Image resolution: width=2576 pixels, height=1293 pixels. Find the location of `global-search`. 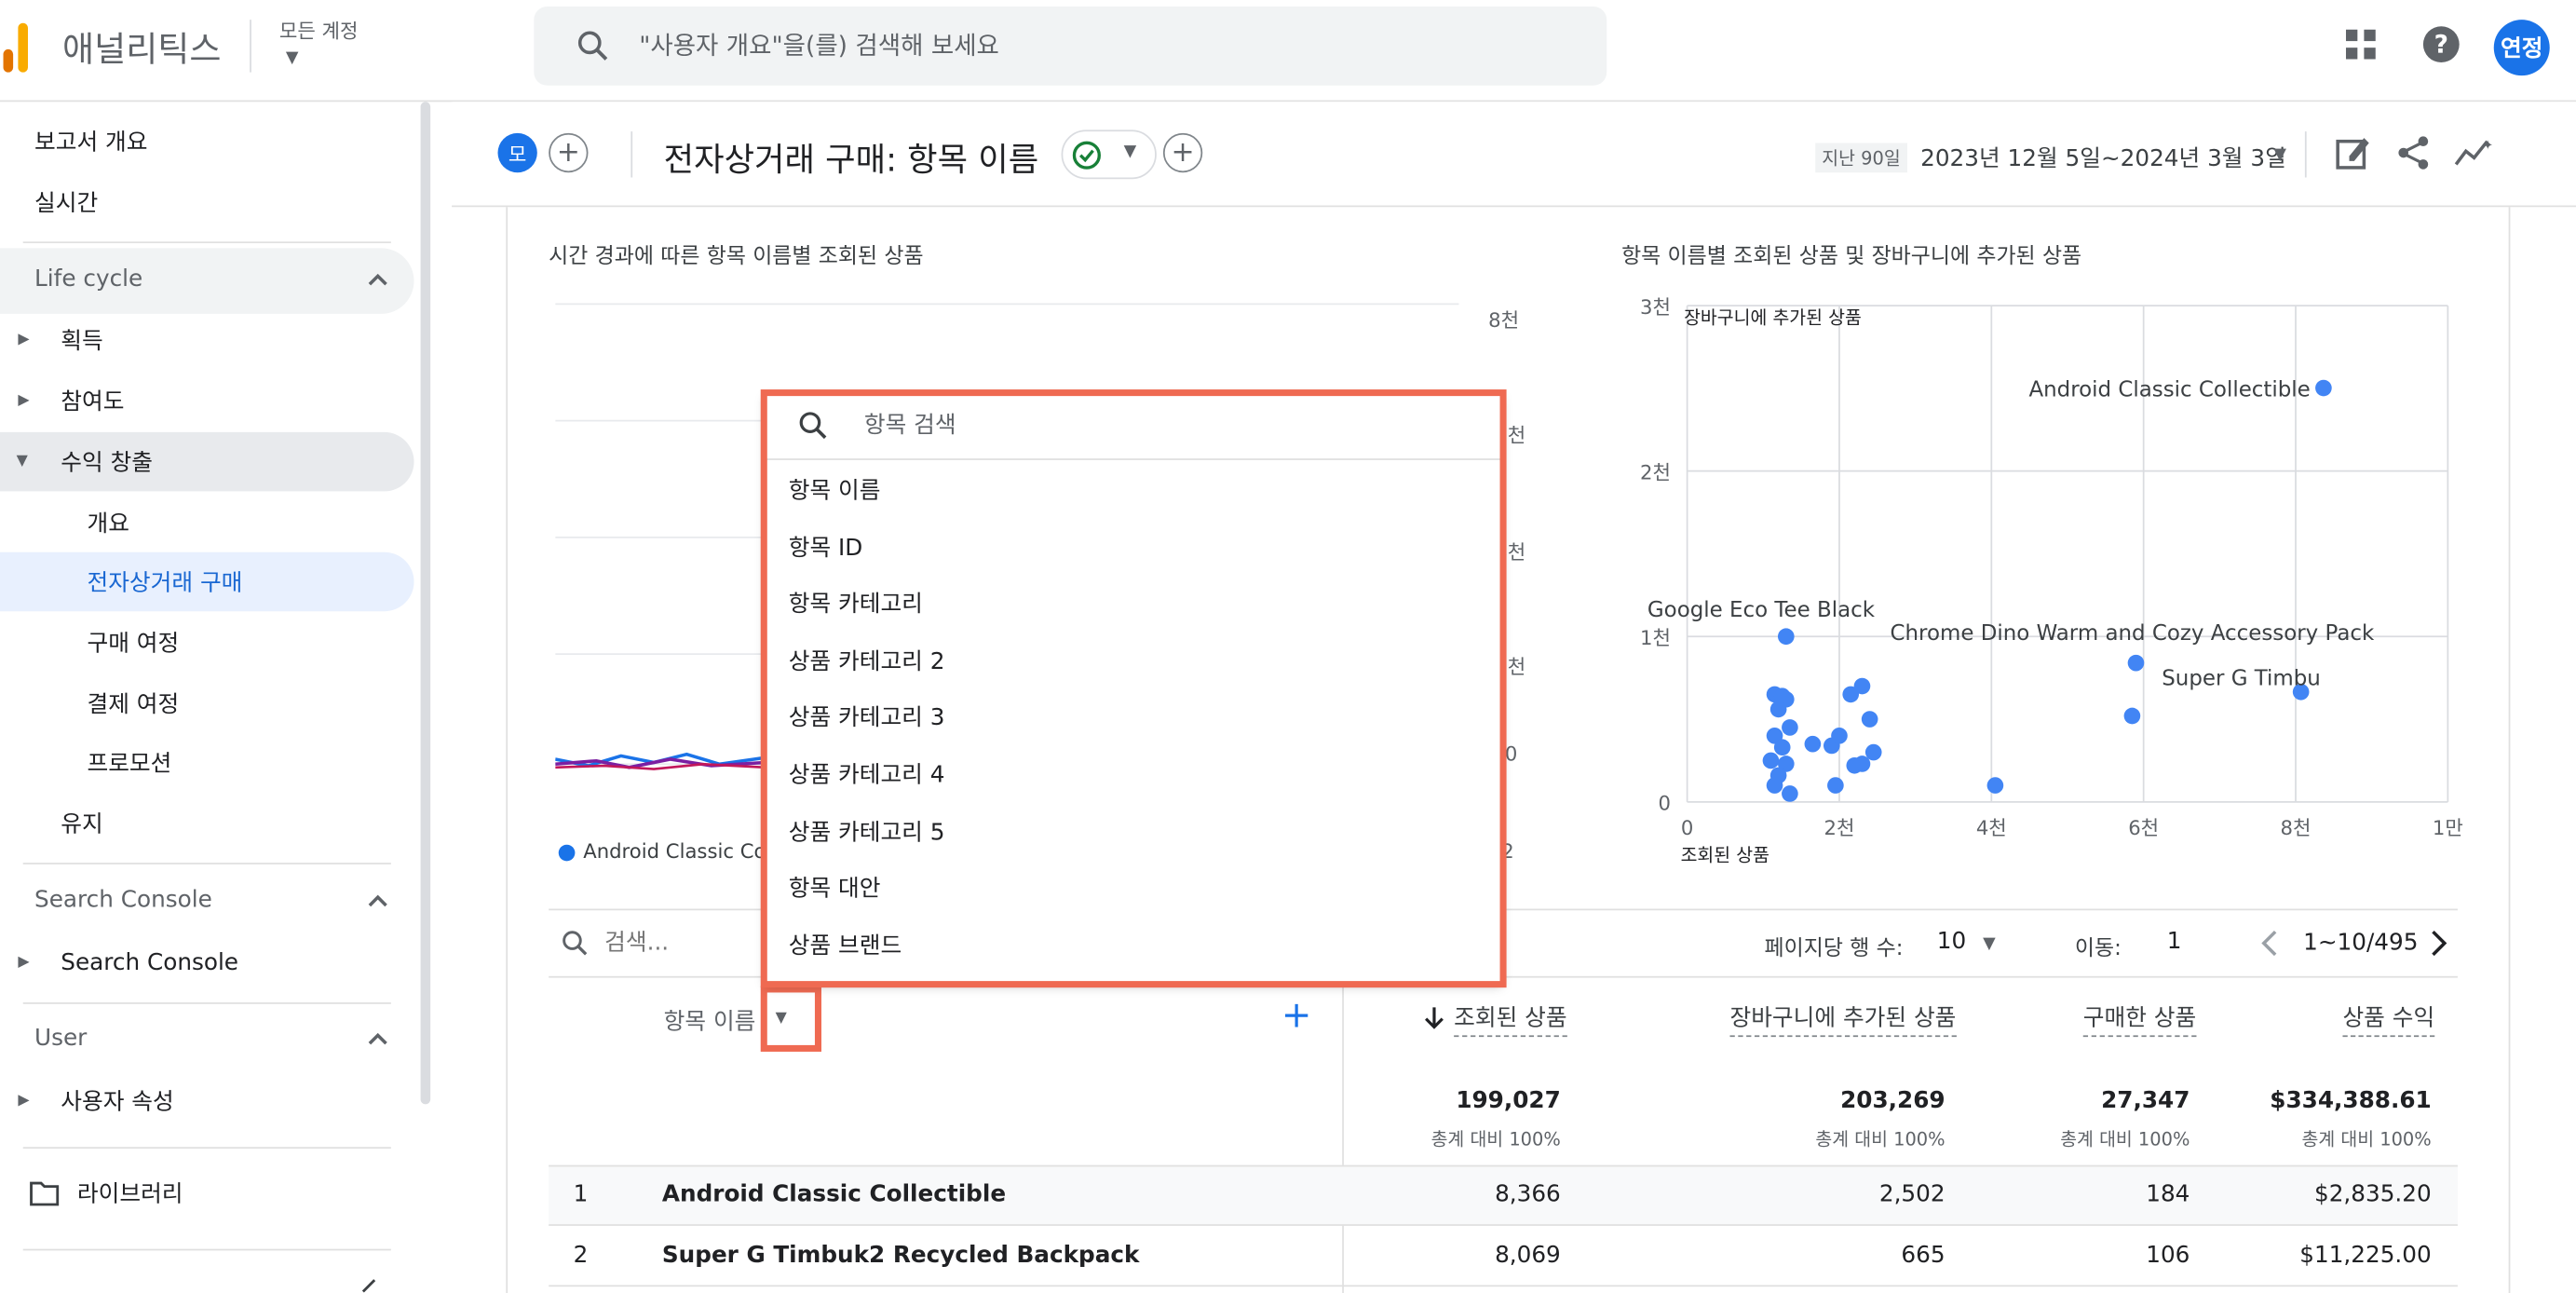

global-search is located at coordinates (1070, 46).